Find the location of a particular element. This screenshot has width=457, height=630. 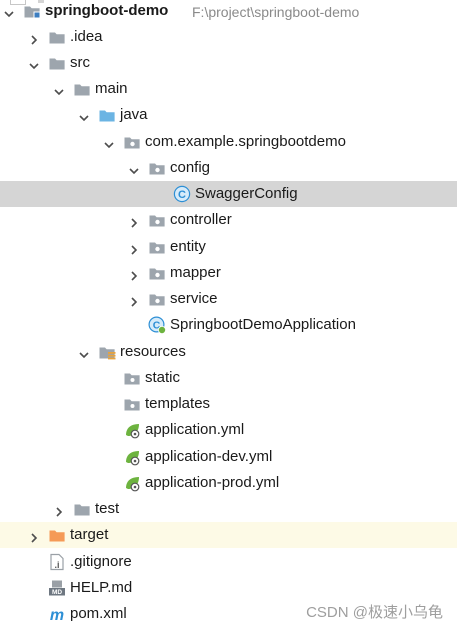

tree-row-label: entity is located at coordinates (188, 246).